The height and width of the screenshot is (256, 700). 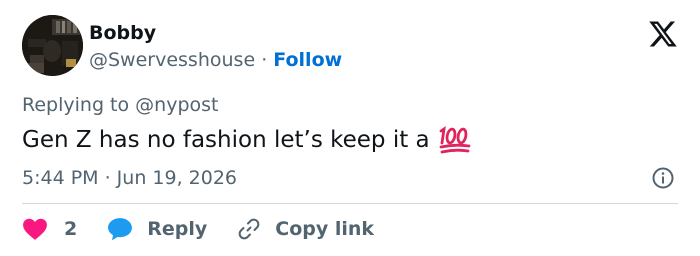 I want to click on heart-icon, so click(x=35, y=229).